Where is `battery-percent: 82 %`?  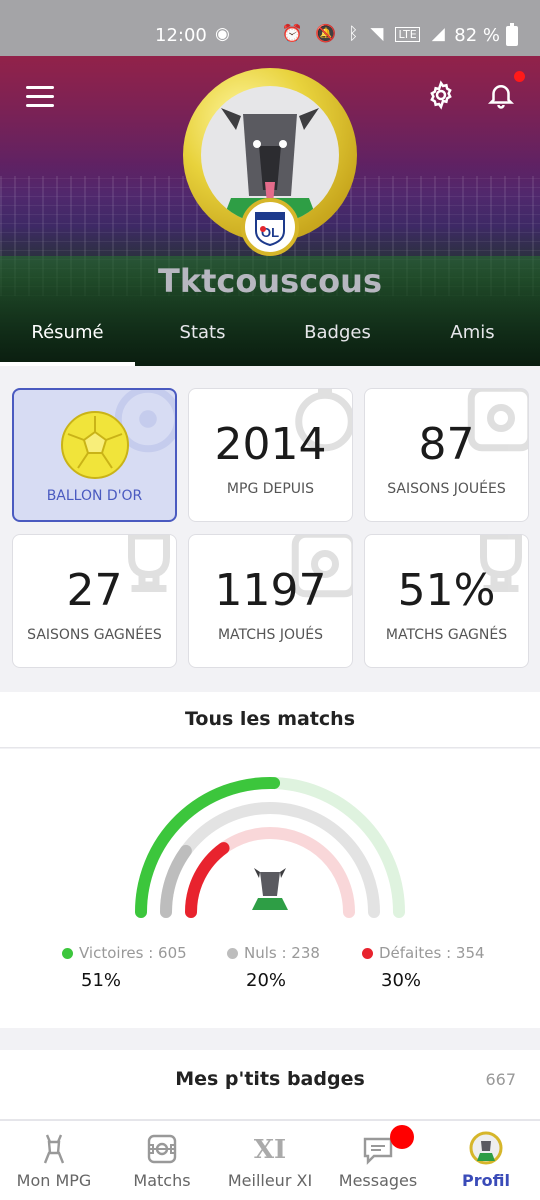 battery-percent: 82 % is located at coordinates (477, 35).